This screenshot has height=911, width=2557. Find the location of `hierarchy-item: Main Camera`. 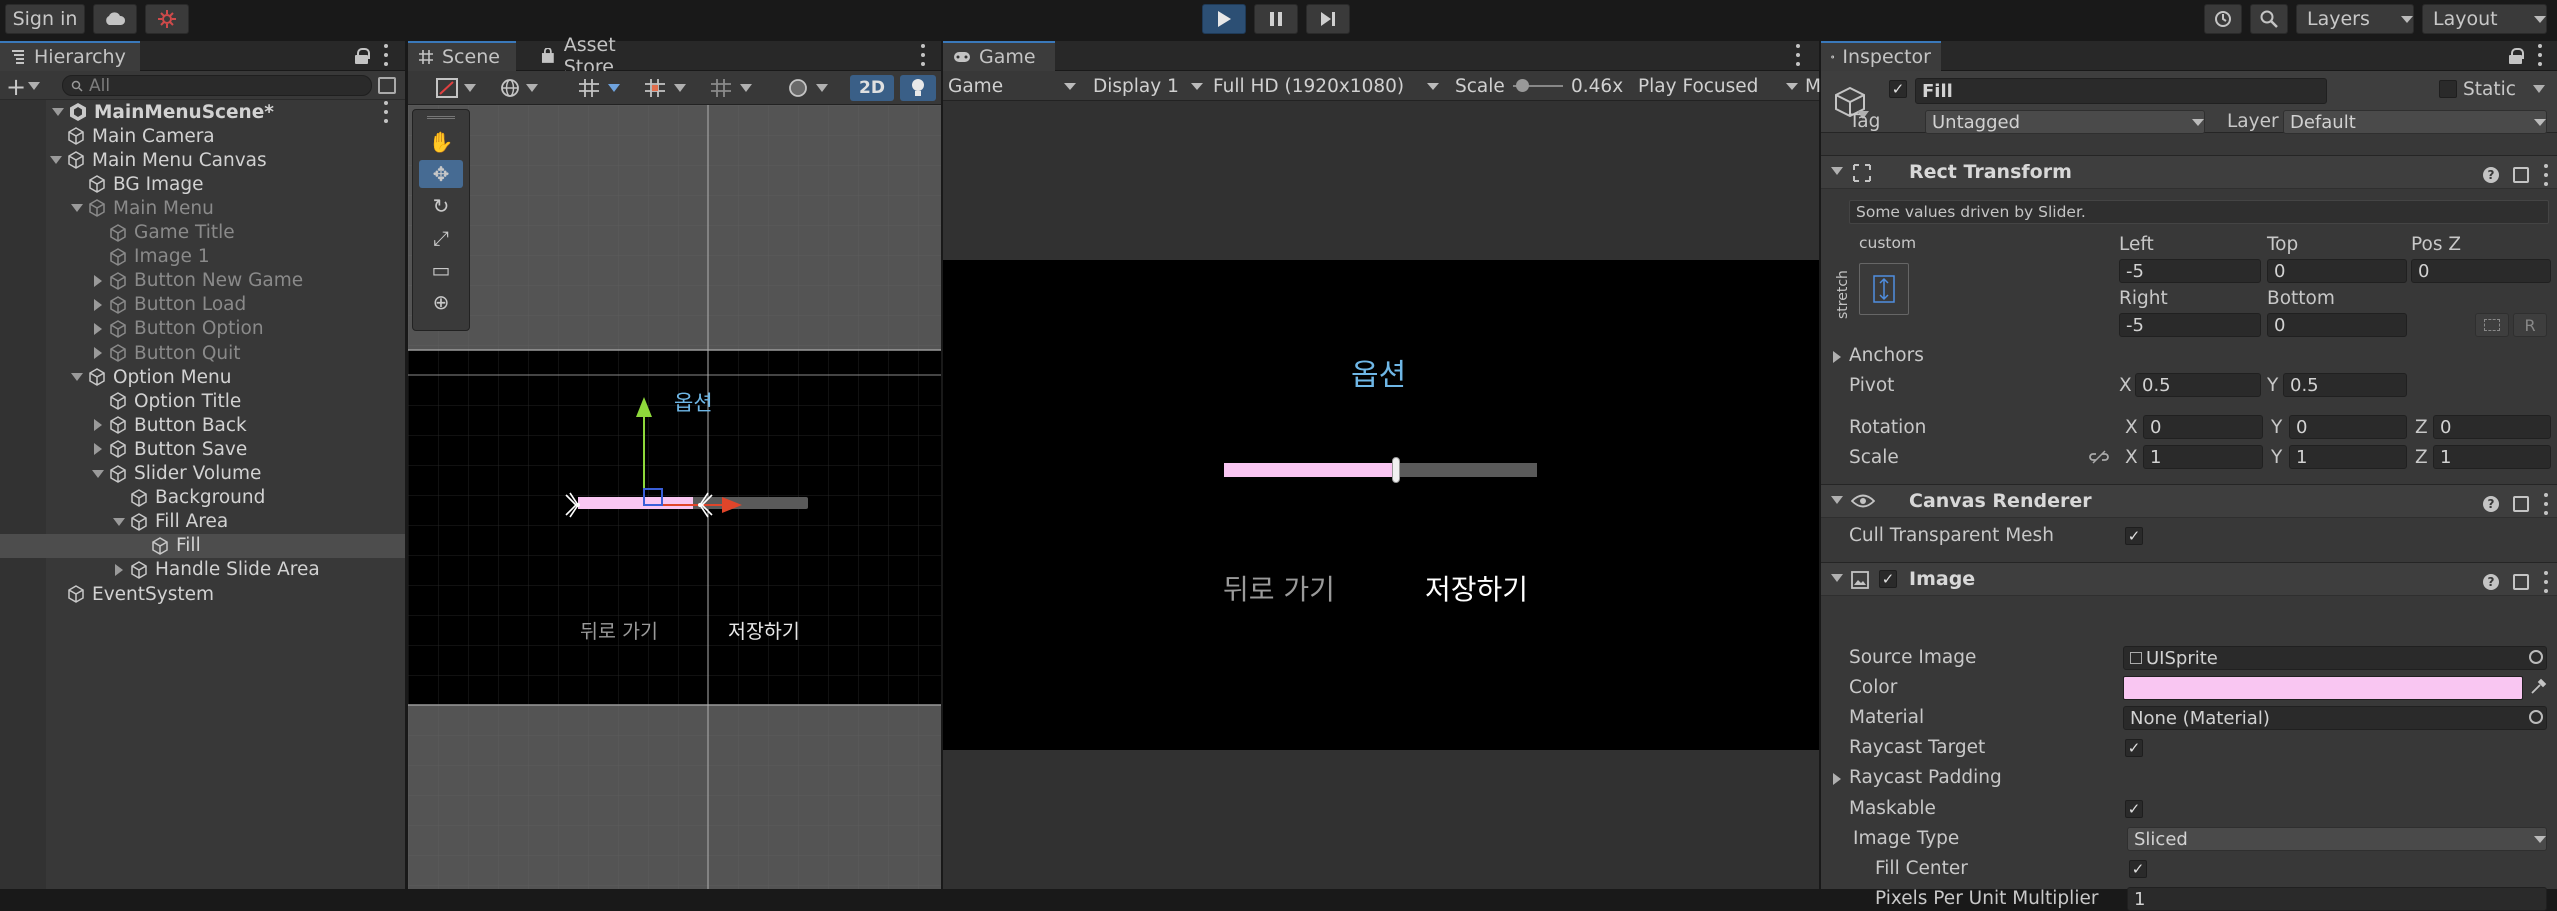

hierarchy-item: Main Camera is located at coordinates (202, 136).